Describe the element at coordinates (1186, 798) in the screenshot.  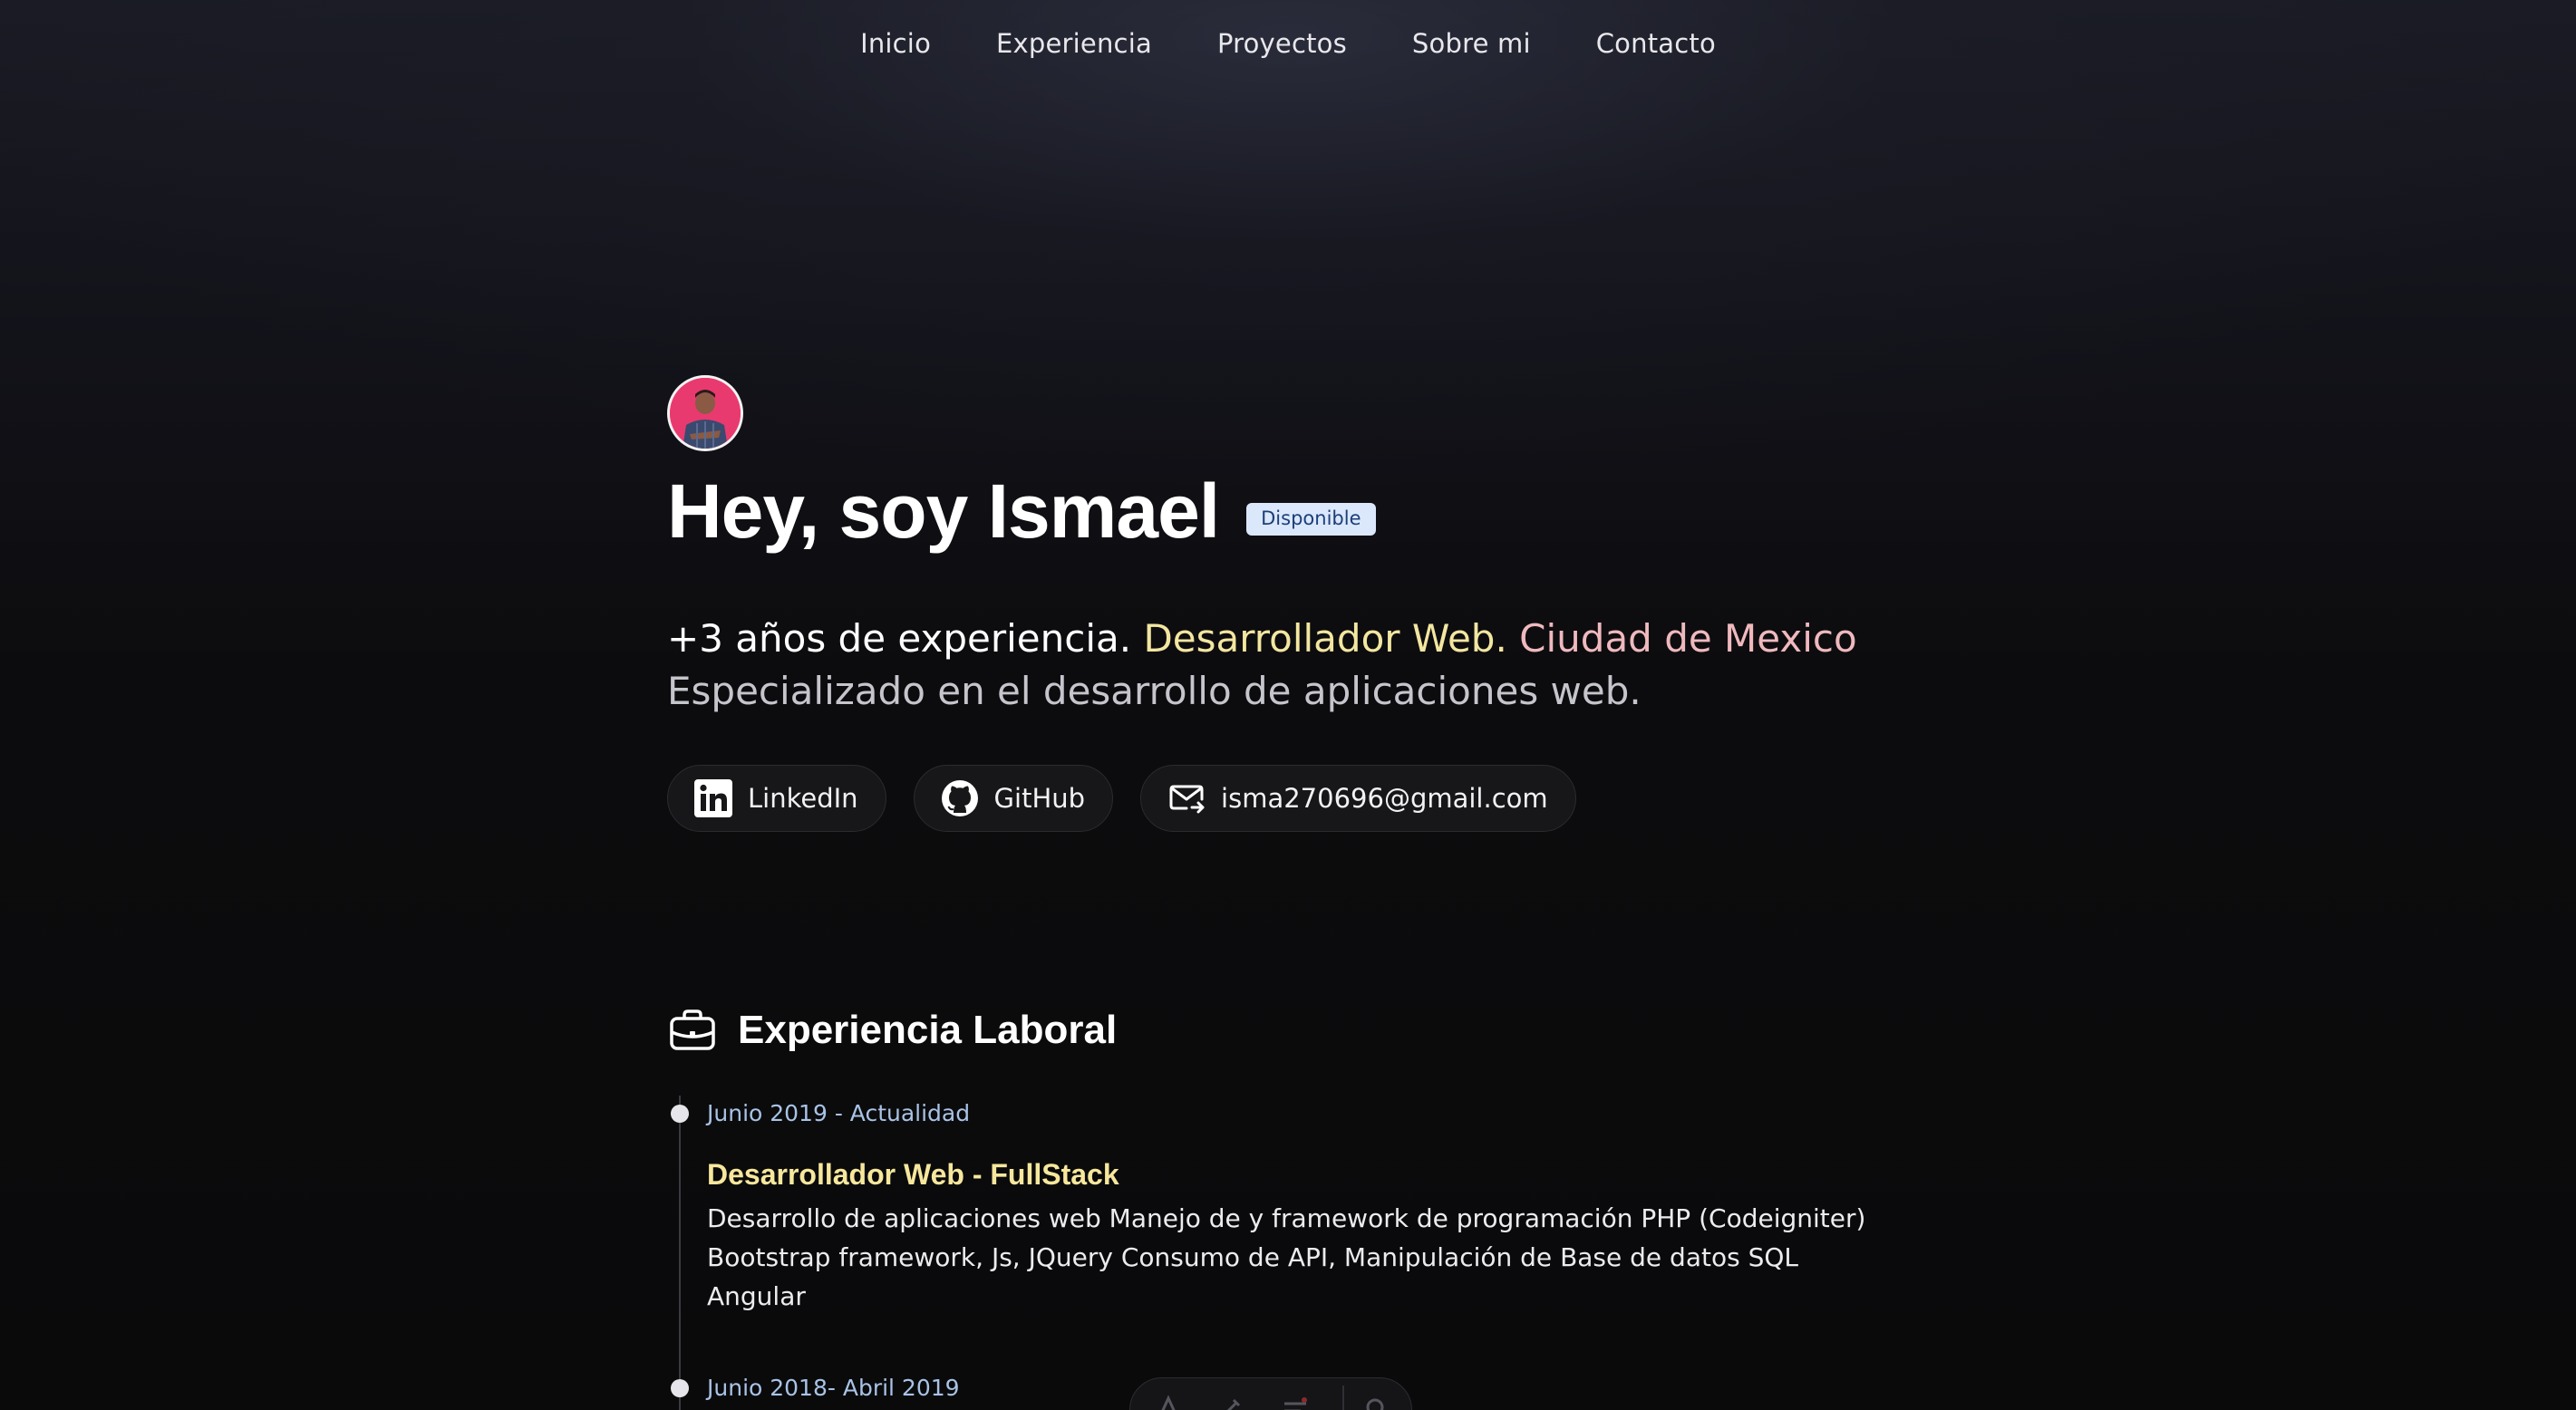
I see `mail-icon` at that location.